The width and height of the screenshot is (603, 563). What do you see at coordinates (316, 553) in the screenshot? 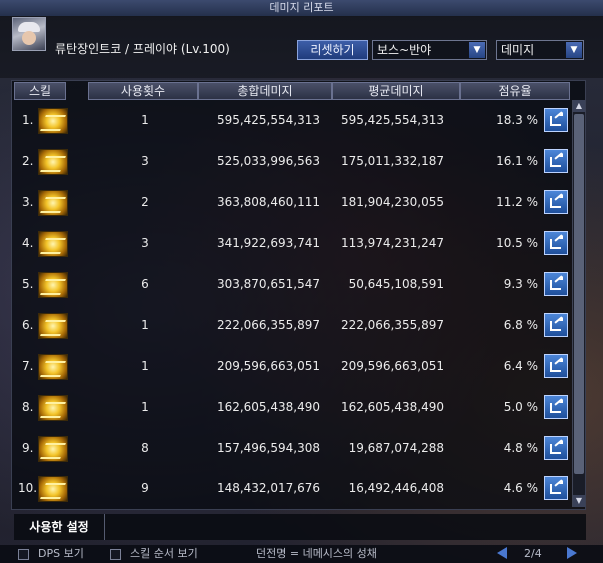
I see `dungeon-name: 던전명 = 네메시스의 성채` at bounding box center [316, 553].